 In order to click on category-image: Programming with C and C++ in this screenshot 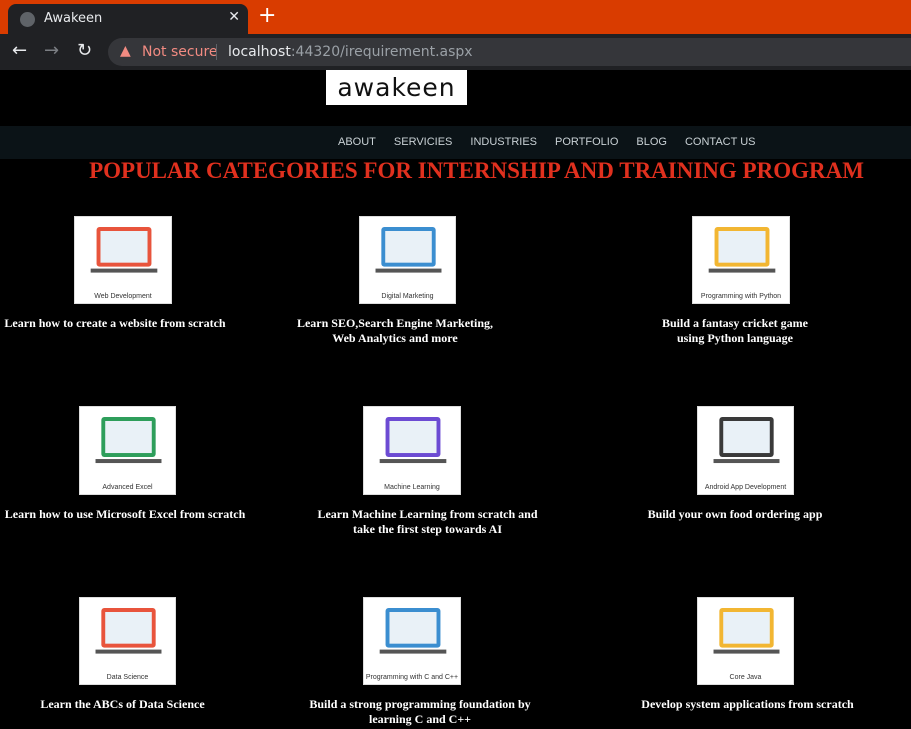, I will do `click(412, 641)`.